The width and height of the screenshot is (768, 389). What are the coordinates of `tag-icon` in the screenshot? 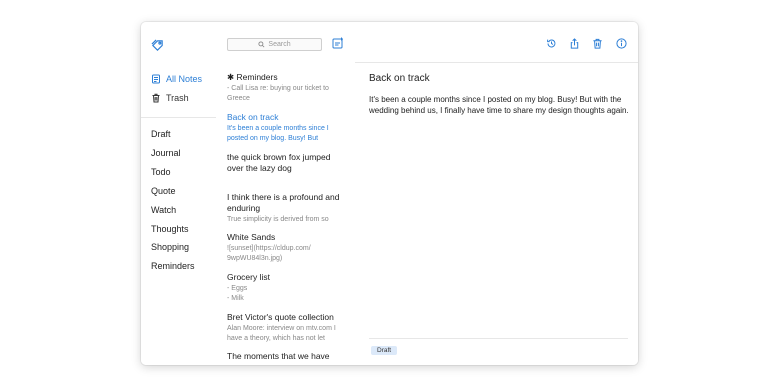 It's located at (157, 45).